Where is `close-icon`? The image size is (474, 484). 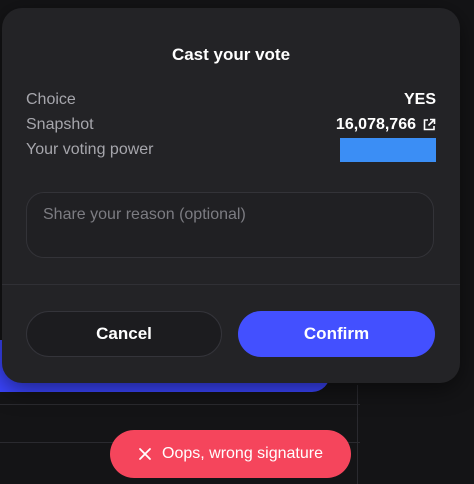
close-icon is located at coordinates (145, 454).